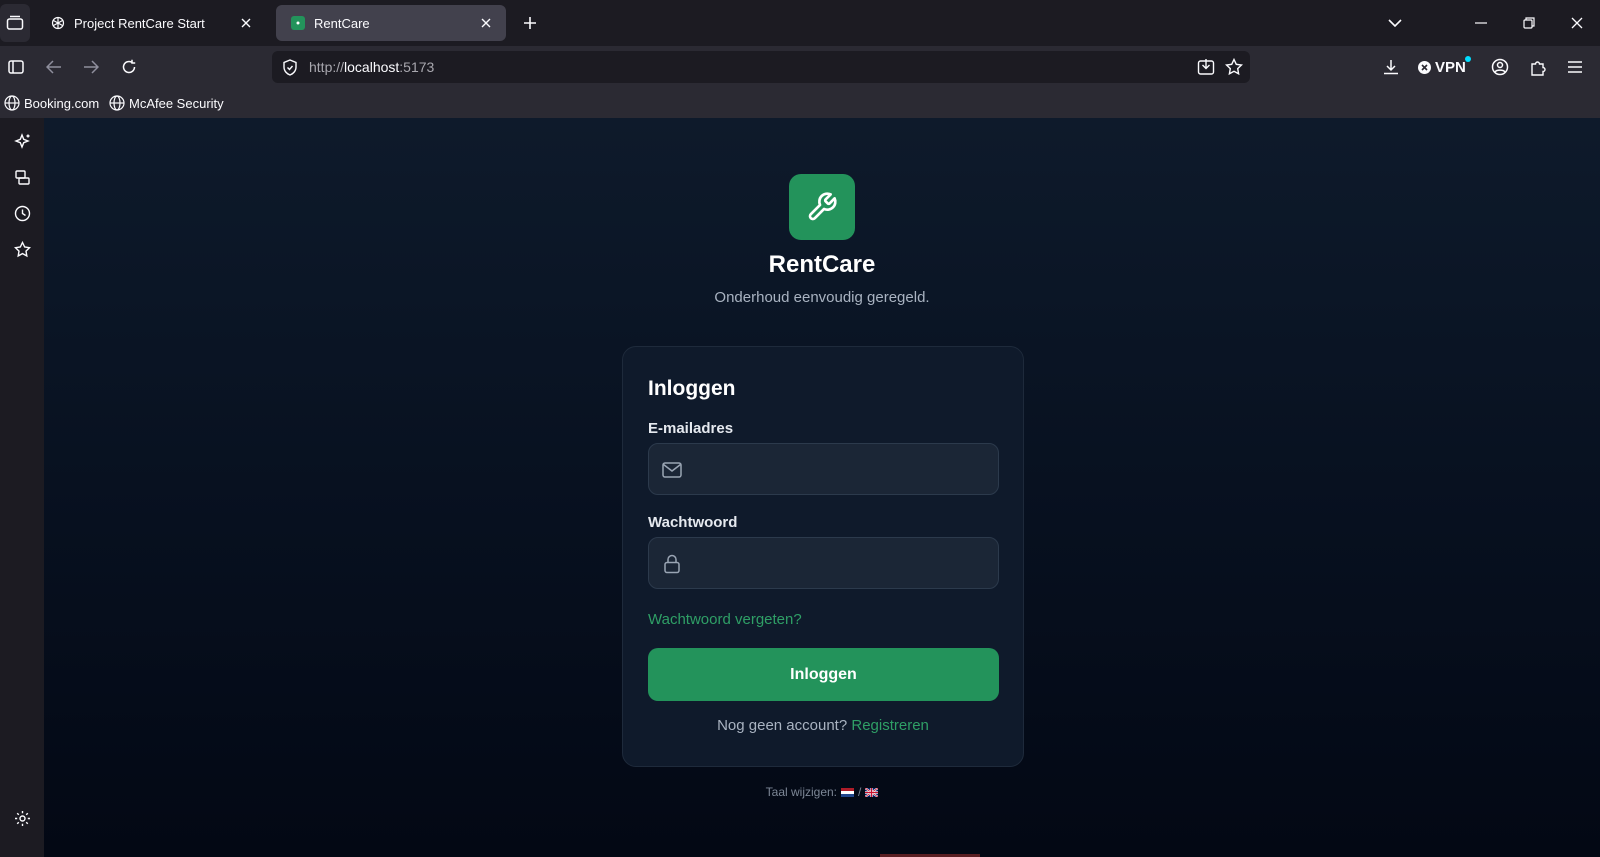 This screenshot has width=1600, height=857. Describe the element at coordinates (1206, 67) in the screenshot. I see `save-page-icon` at that location.